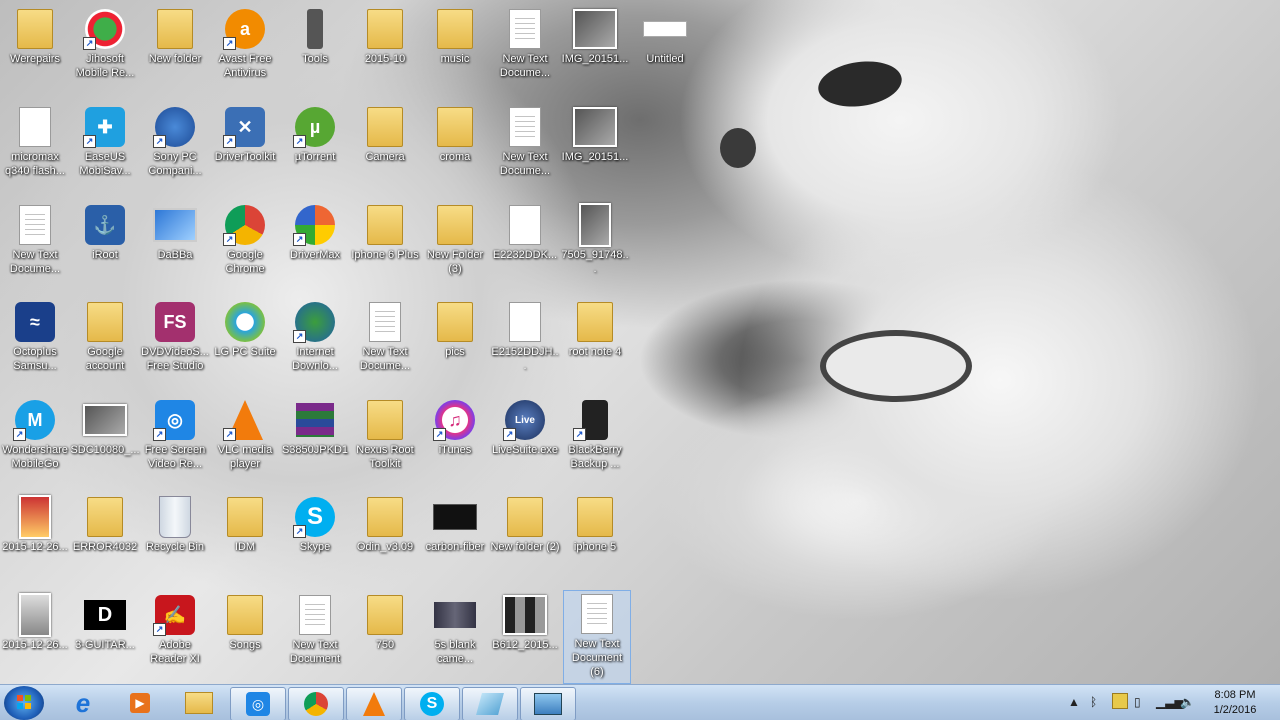 The width and height of the screenshot is (1280, 720). I want to click on desktop-icon-music: music, so click(455, 36).